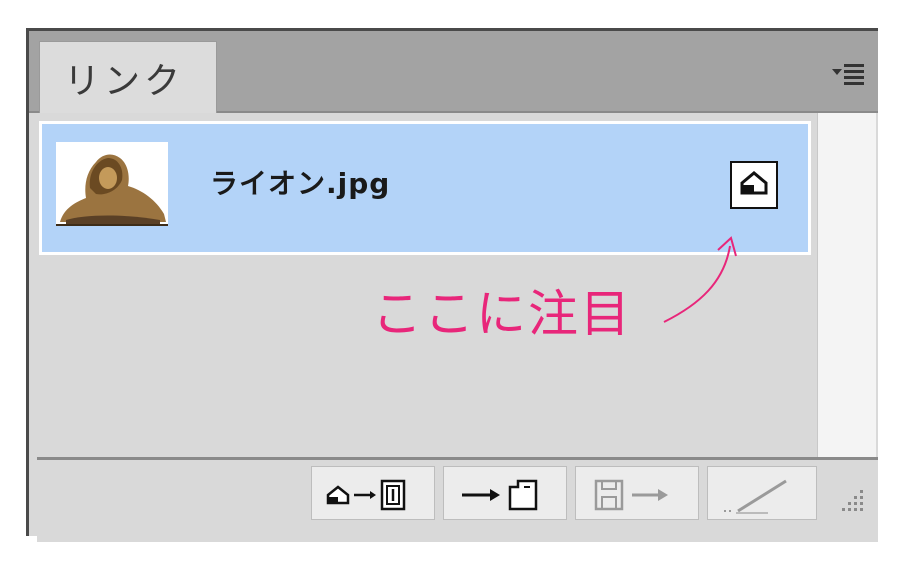  I want to click on annotation-arrow-icon, so click(700, 279).